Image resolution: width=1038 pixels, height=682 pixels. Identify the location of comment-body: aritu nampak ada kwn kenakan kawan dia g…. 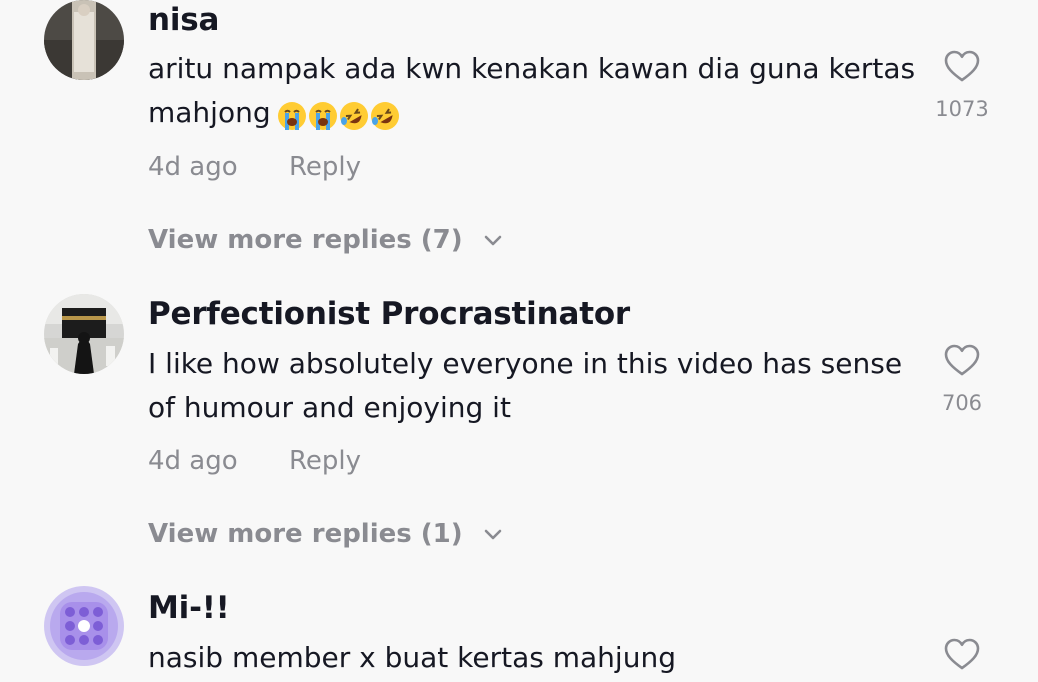
(532, 90).